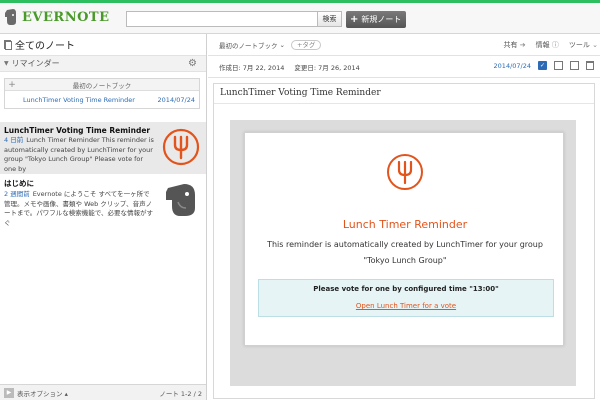 The image size is (600, 400). I want to click on reminder-item-title: LunchTimer Voting Time Reminder, so click(79, 99).